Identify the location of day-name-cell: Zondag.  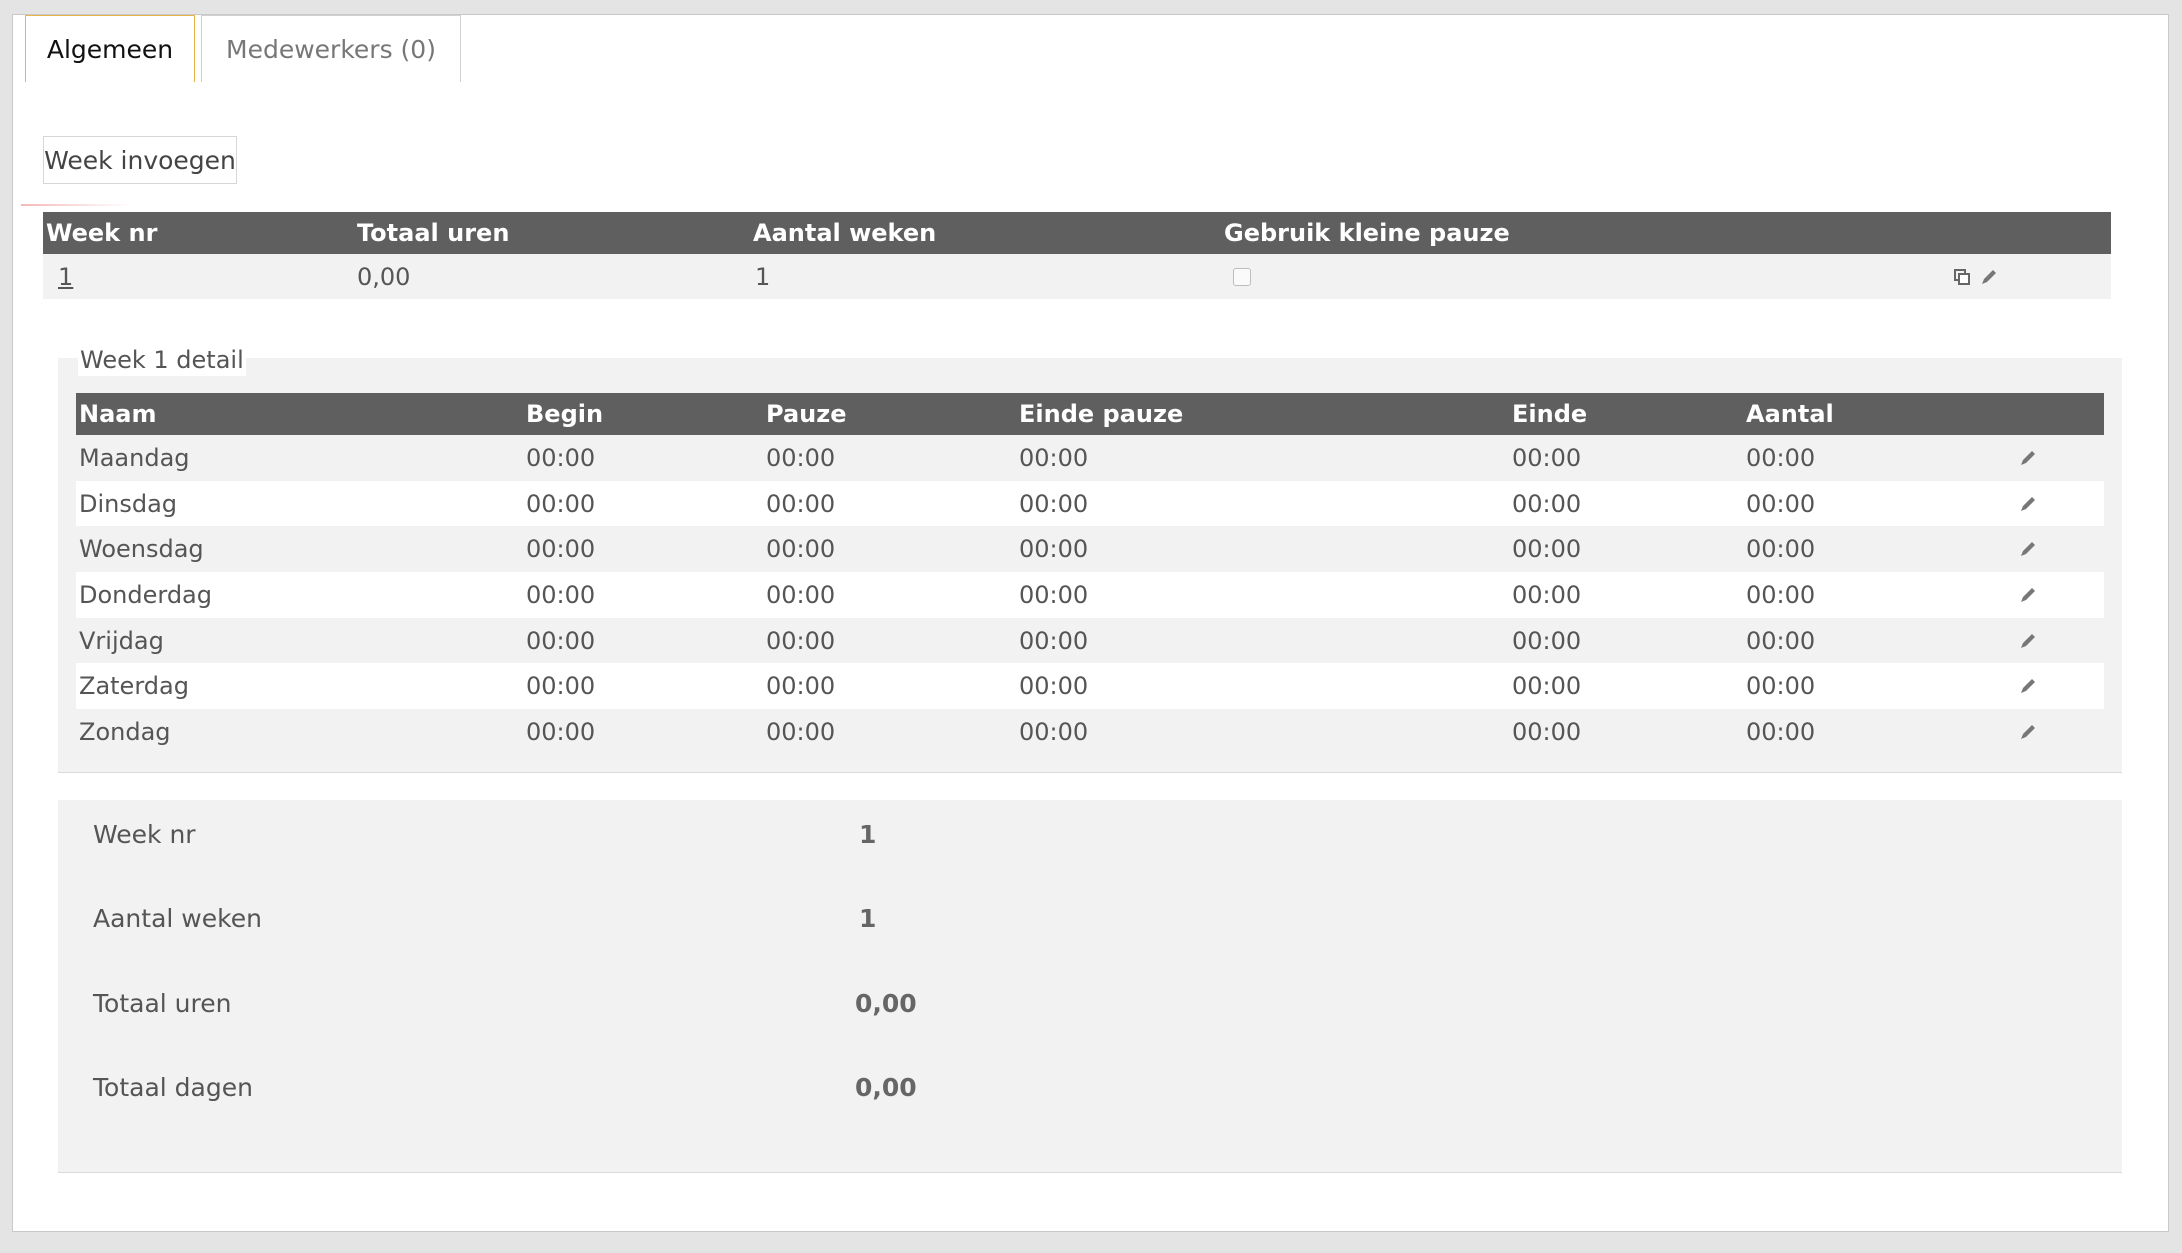
(125, 731).